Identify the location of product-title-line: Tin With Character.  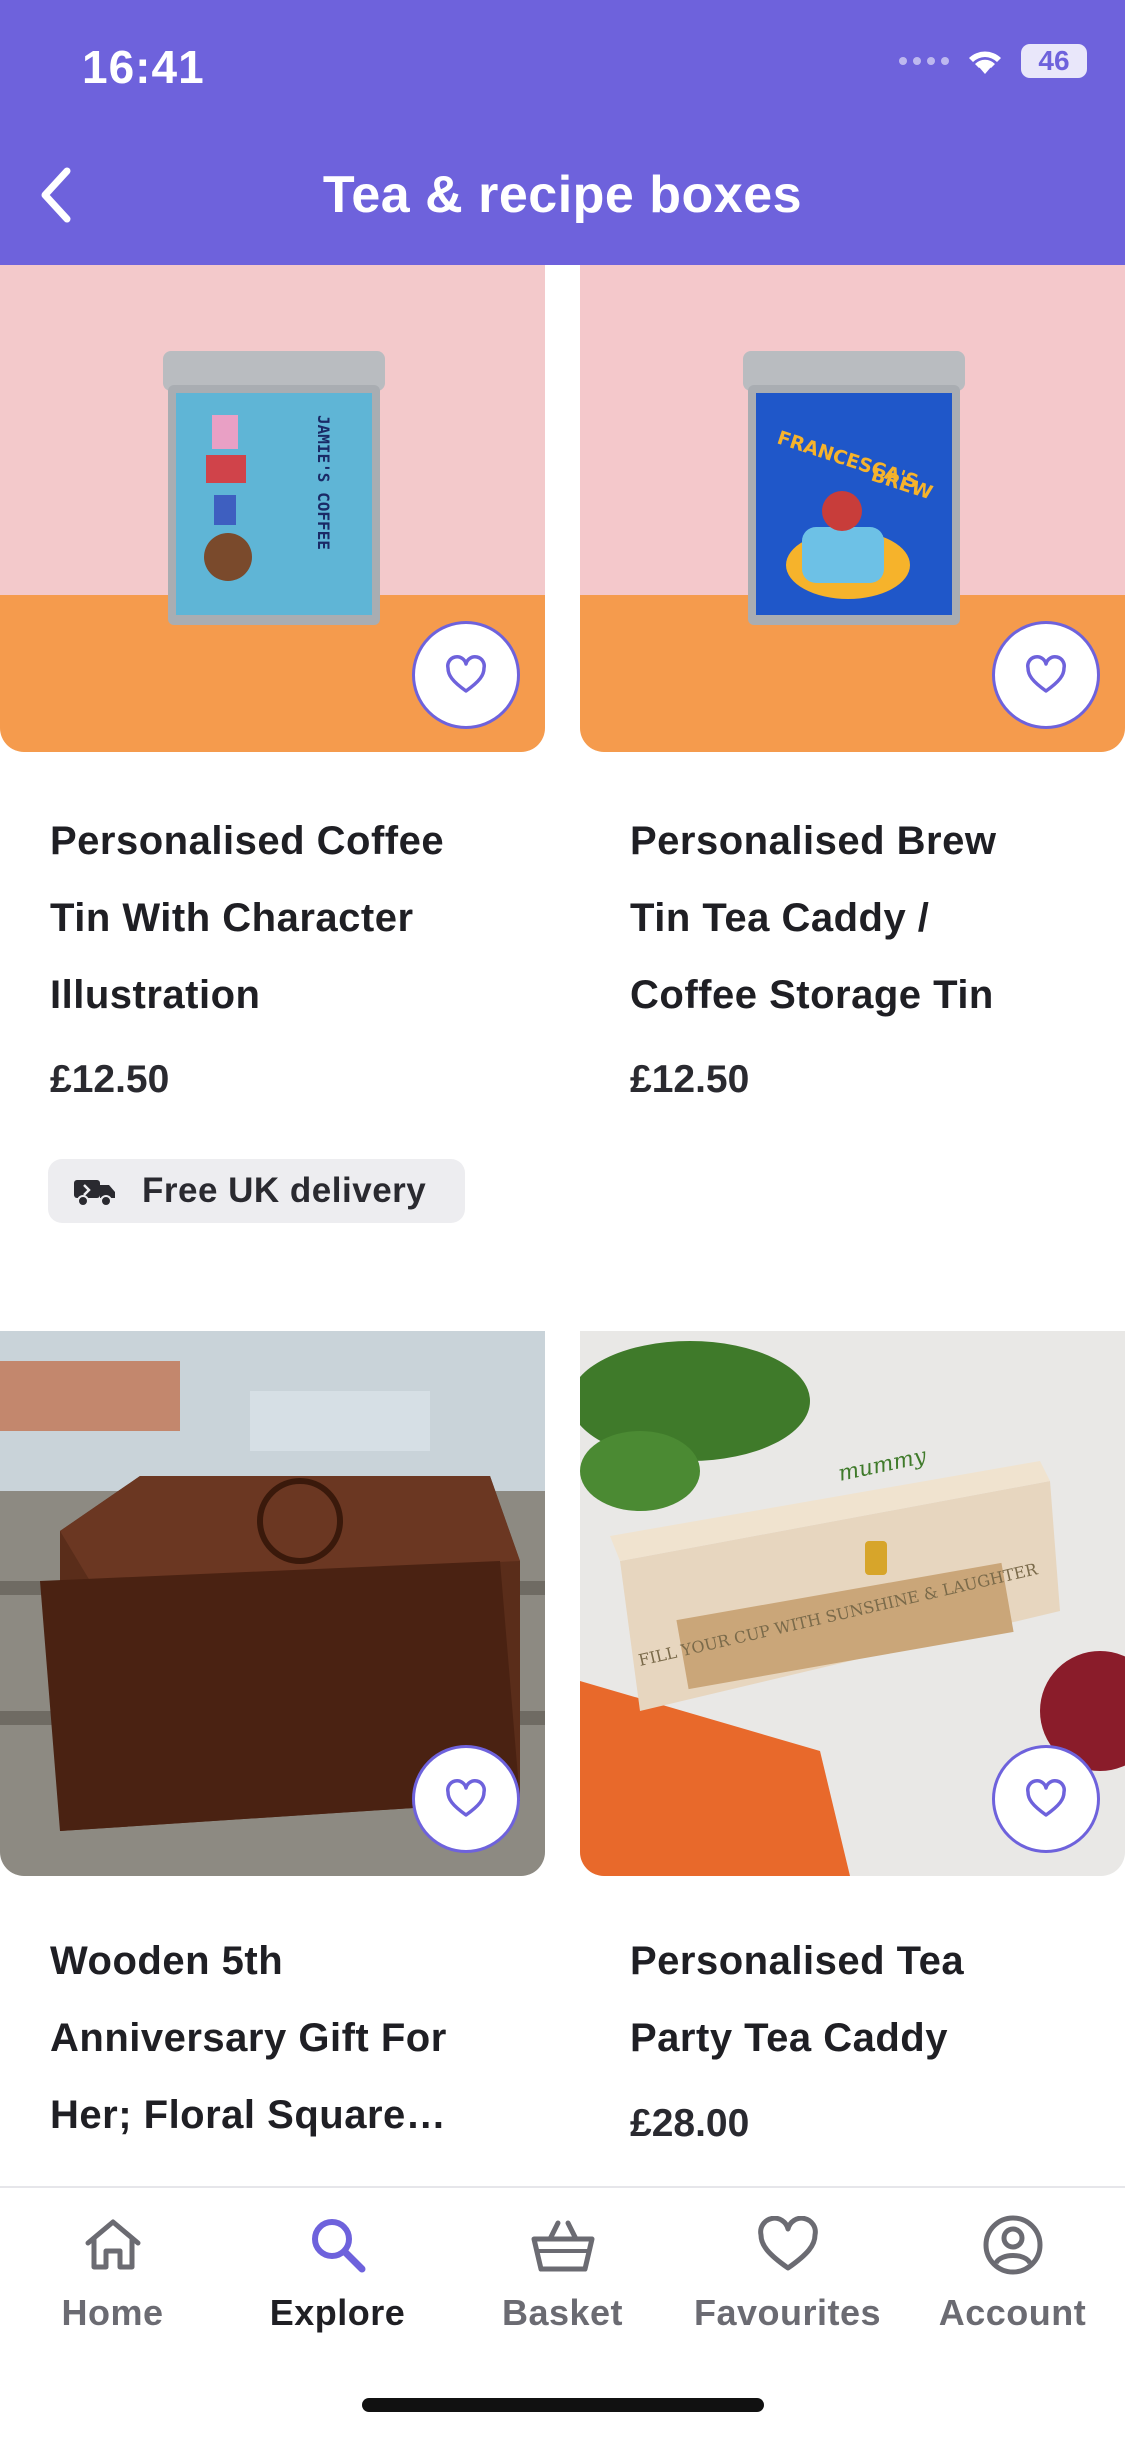
(232, 918).